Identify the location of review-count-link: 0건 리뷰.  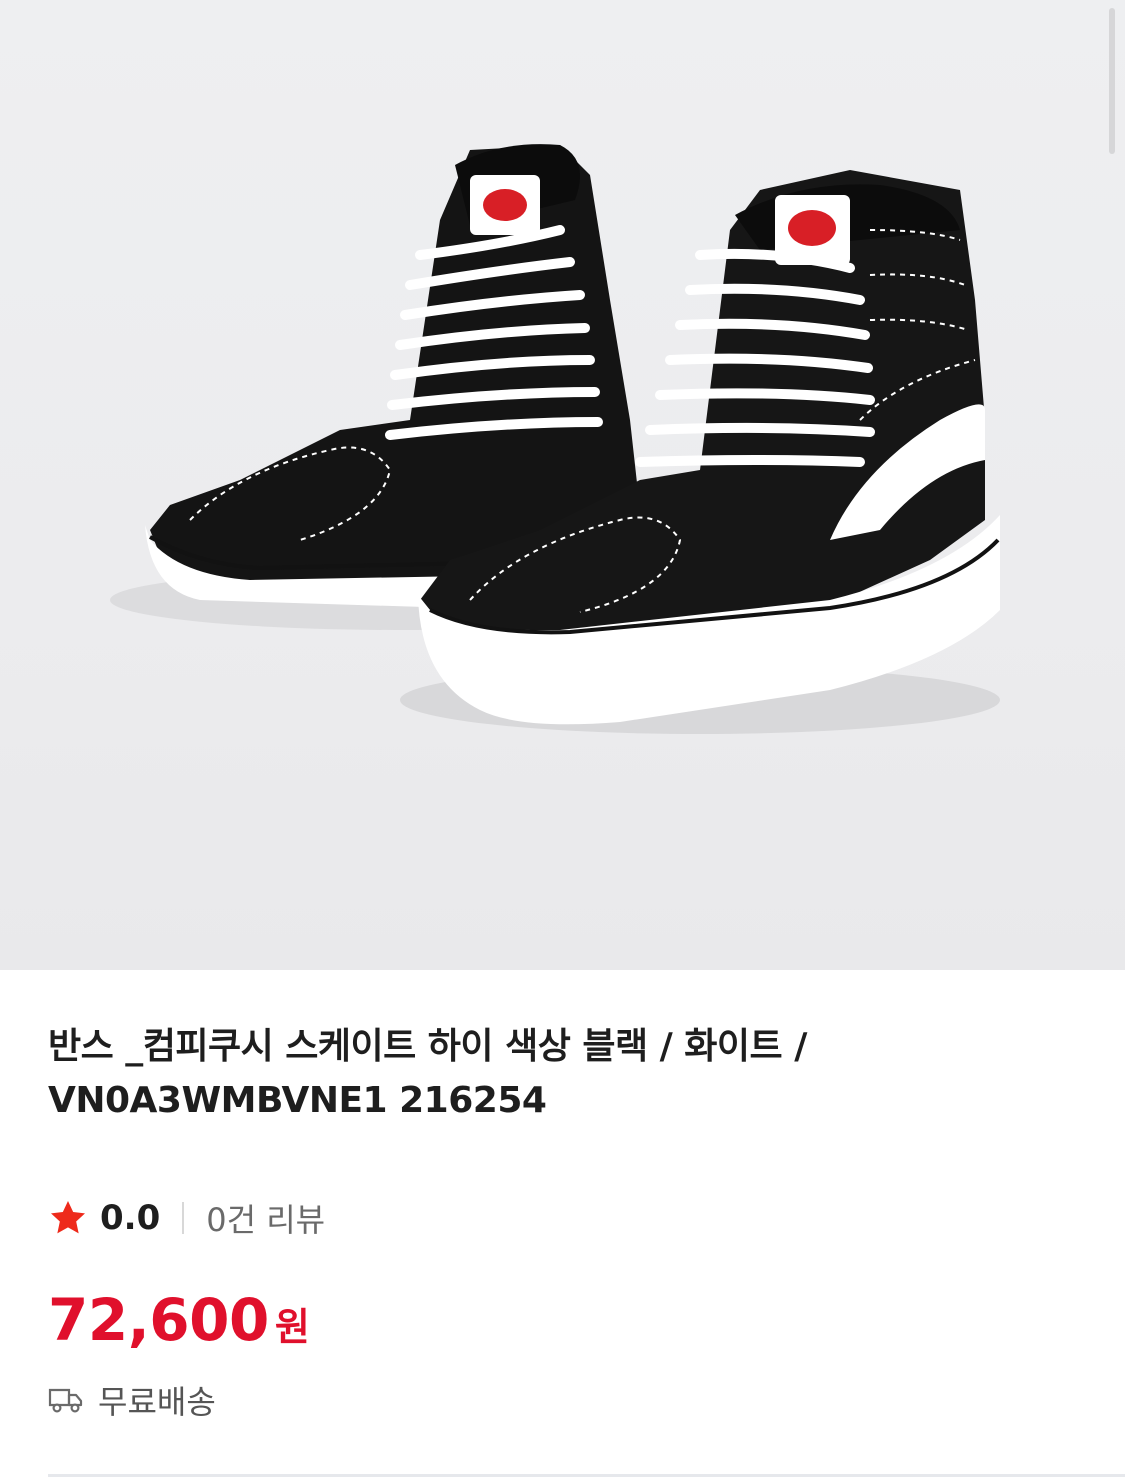
(265, 1218).